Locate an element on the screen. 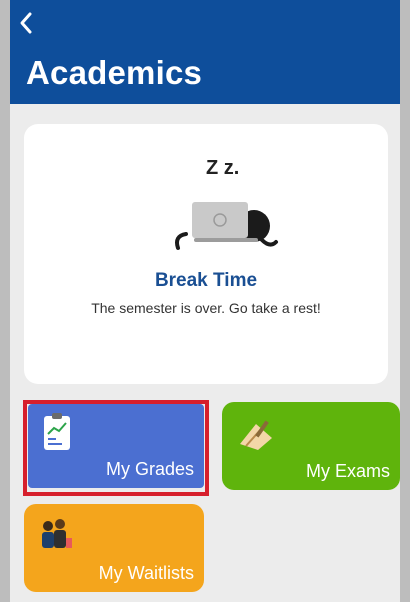 This screenshot has width=410, height=602. page-title: Academics is located at coordinates (114, 72).